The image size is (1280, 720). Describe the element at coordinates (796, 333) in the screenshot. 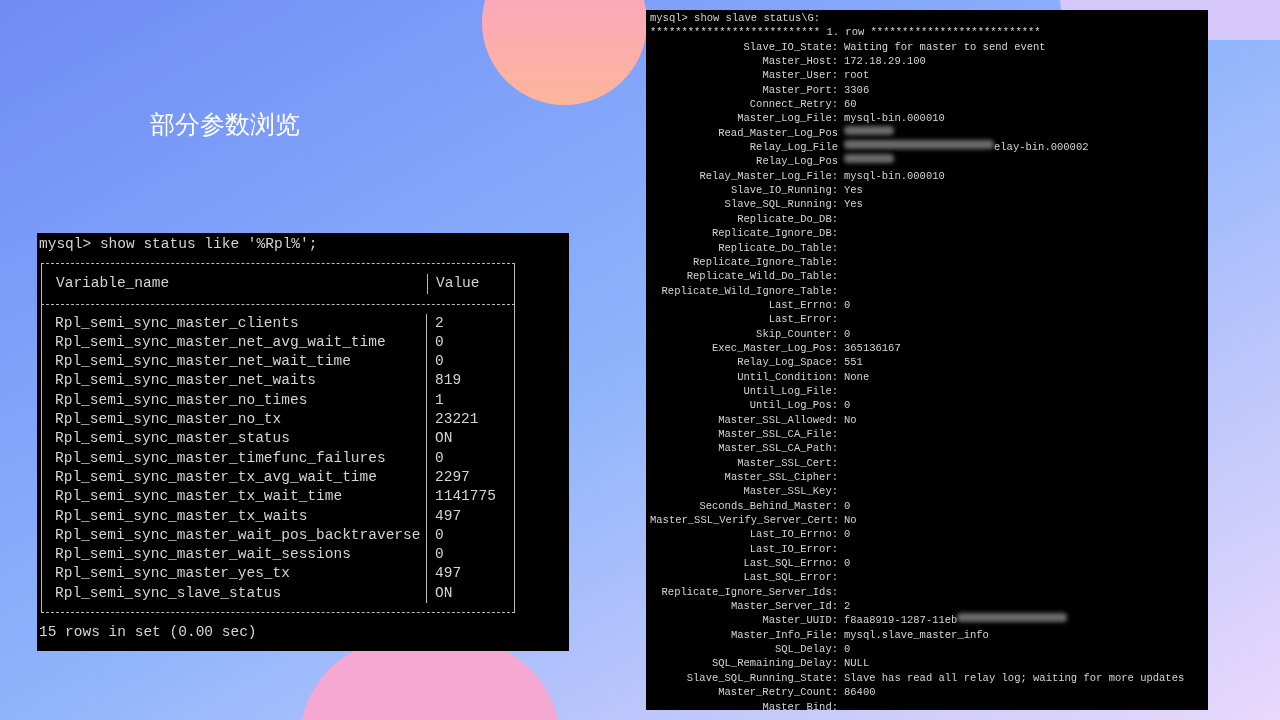

I see `field-label: Skip_Counter:` at that location.